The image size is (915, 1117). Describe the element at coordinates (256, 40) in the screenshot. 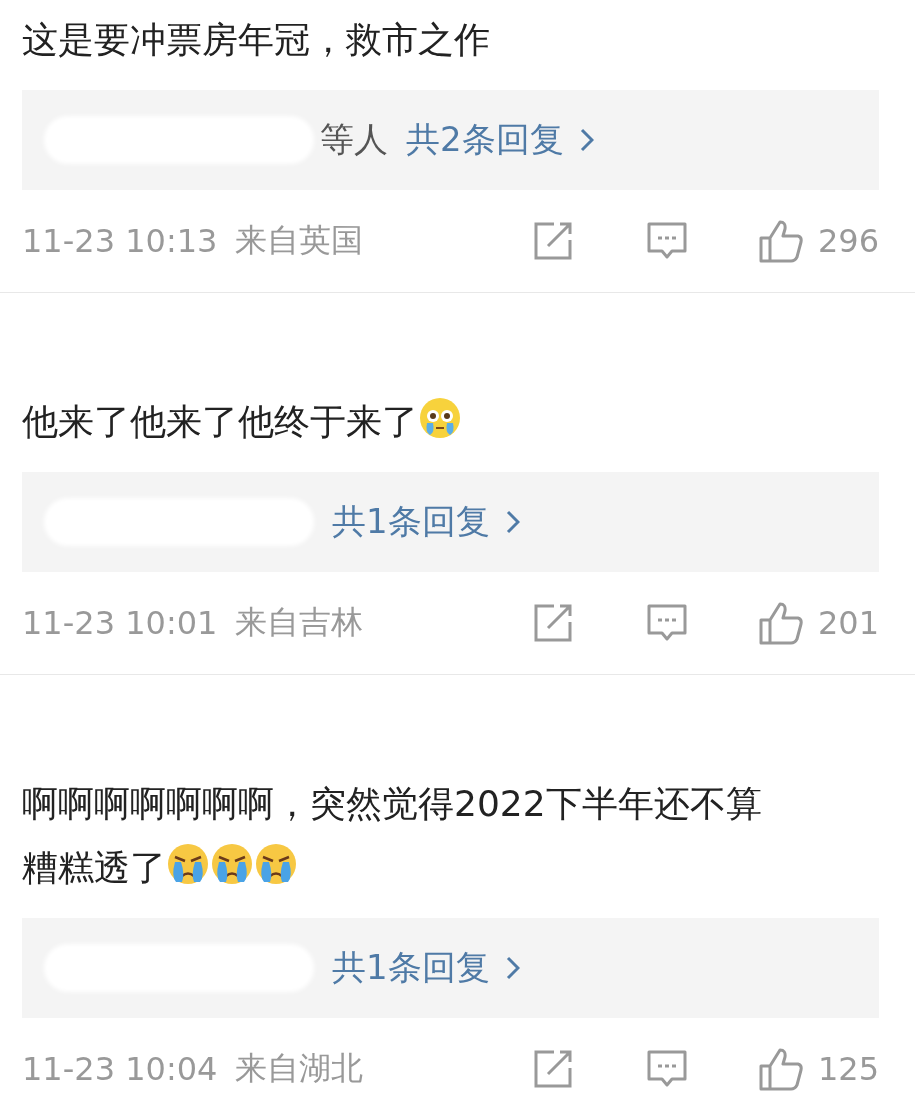

I see `comment-text: 这是要冲票房年冠，救市之作` at that location.